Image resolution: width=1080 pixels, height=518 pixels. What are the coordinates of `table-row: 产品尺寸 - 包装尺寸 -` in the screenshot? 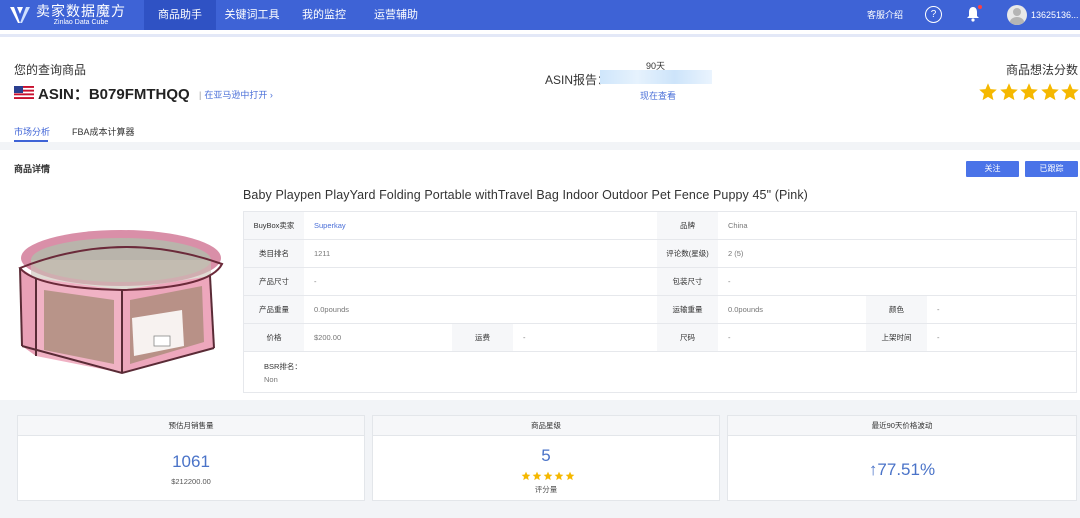 It's located at (660, 282).